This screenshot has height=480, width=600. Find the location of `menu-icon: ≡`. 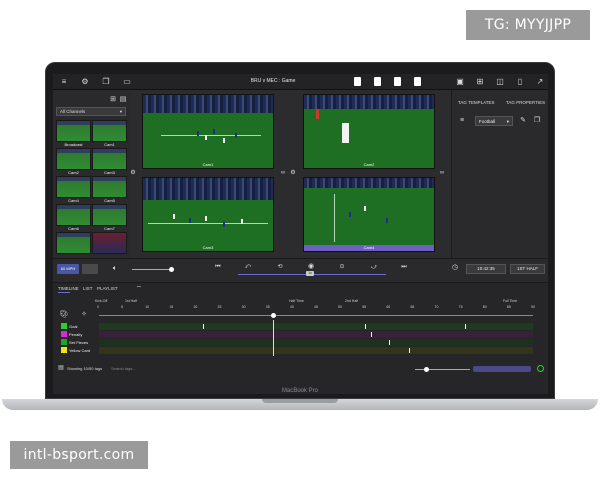

menu-icon: ≡ is located at coordinates (64, 82).